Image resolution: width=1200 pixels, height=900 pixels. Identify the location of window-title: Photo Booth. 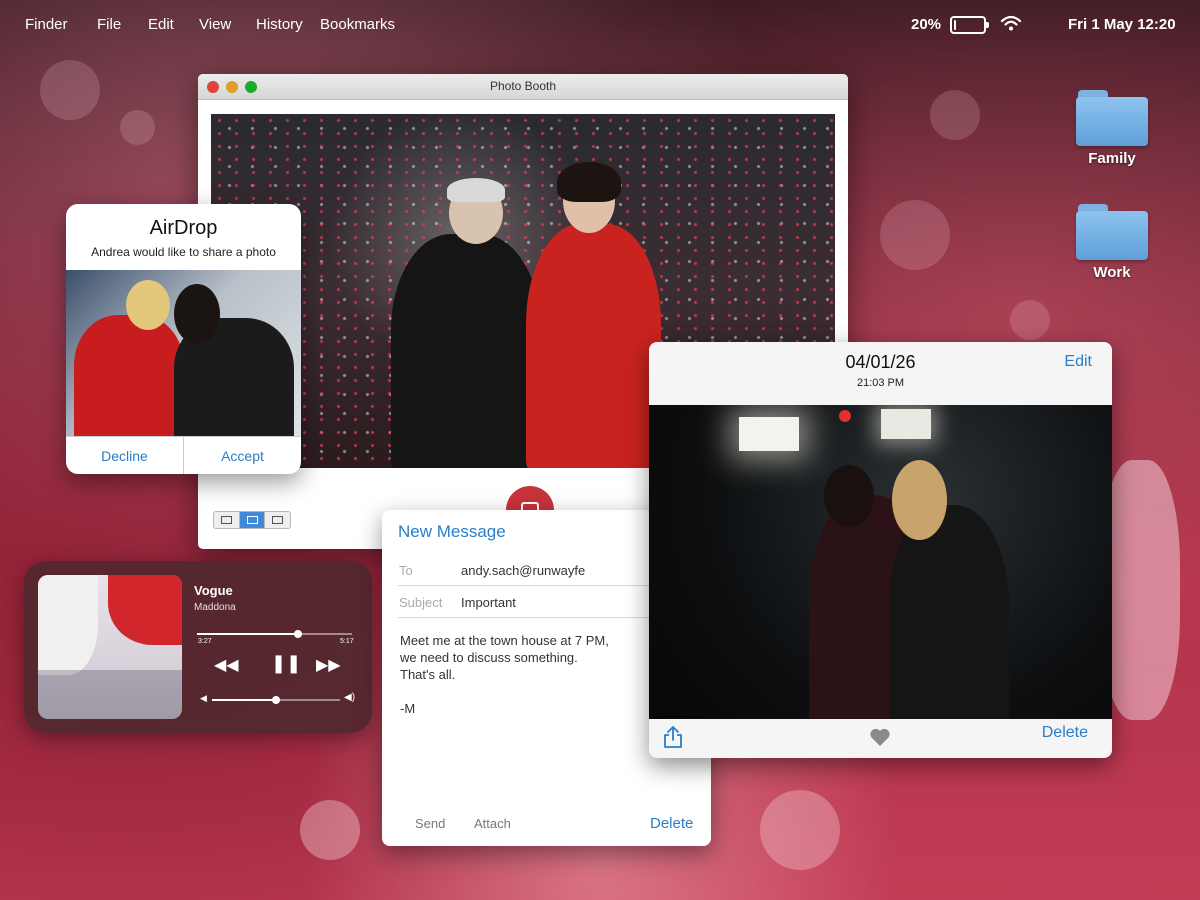
(523, 86).